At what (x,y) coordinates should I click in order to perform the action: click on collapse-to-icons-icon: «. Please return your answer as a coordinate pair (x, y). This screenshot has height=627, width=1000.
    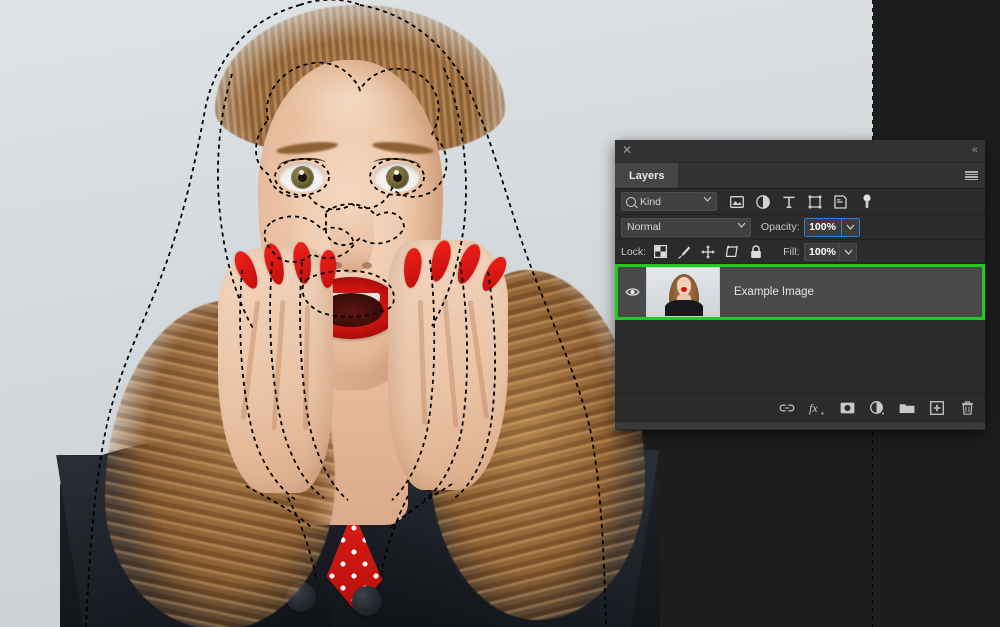
    Looking at the image, I should click on (975, 150).